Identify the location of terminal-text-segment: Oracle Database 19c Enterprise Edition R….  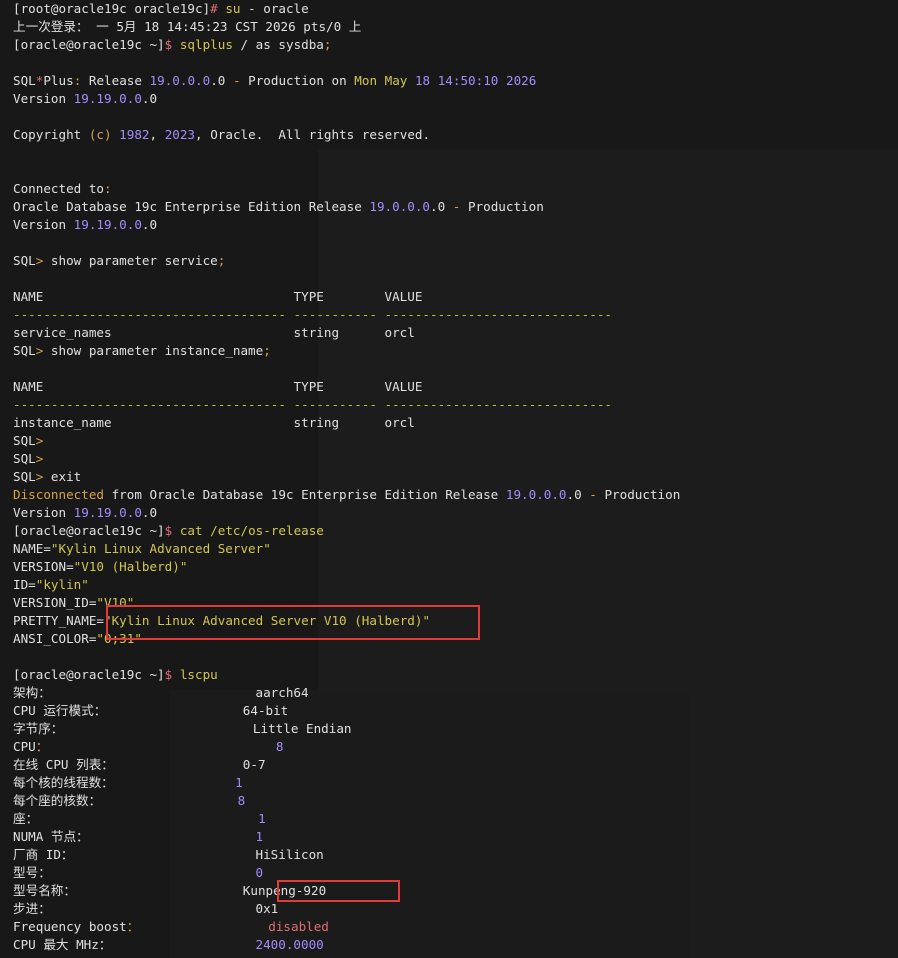
(191, 206).